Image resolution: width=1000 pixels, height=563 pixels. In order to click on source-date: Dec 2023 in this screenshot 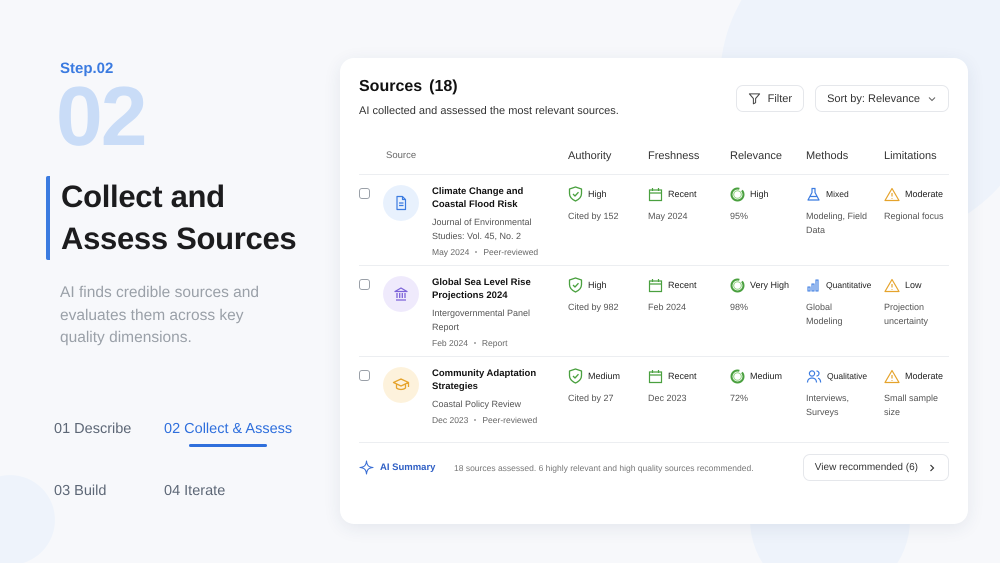, I will do `click(450, 420)`.